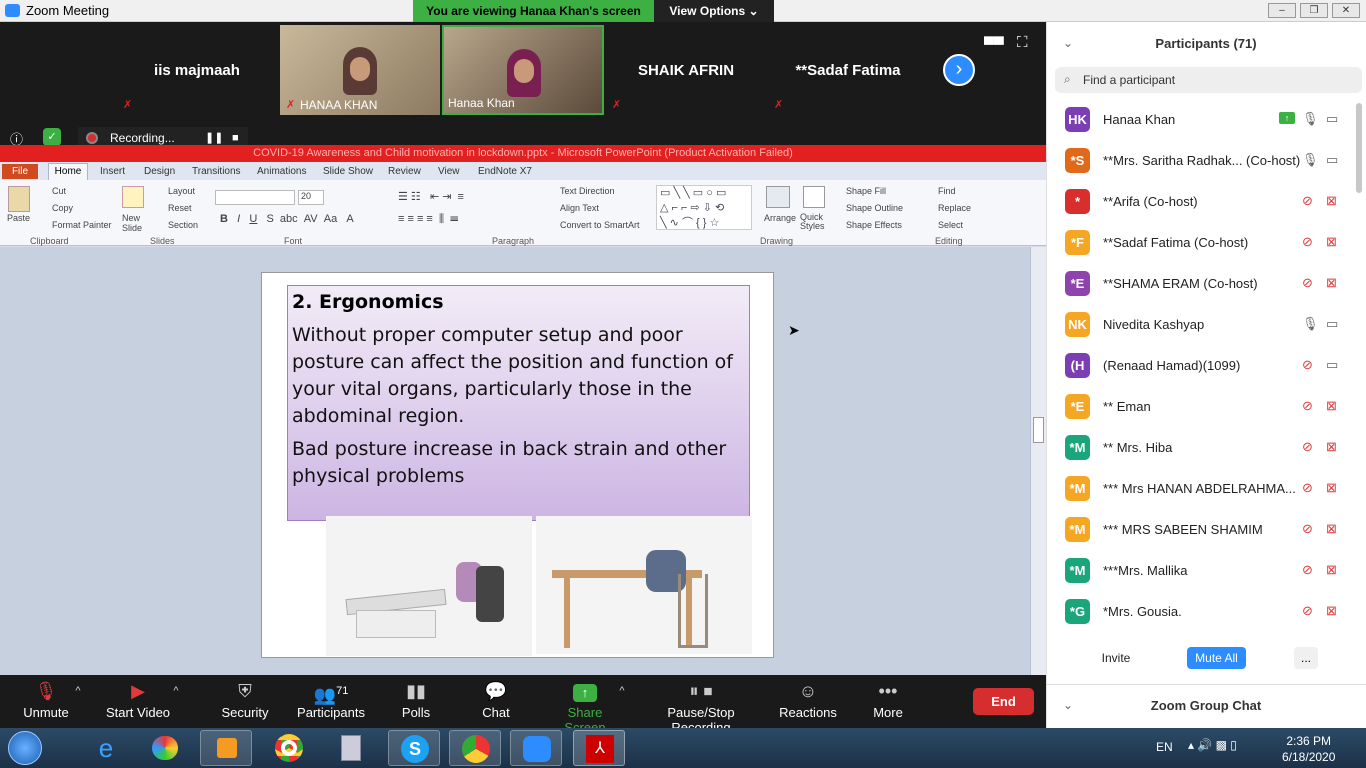 The image size is (1366, 768). What do you see at coordinates (245, 701) in the screenshot?
I see `security-button: ⛨ Security` at bounding box center [245, 701].